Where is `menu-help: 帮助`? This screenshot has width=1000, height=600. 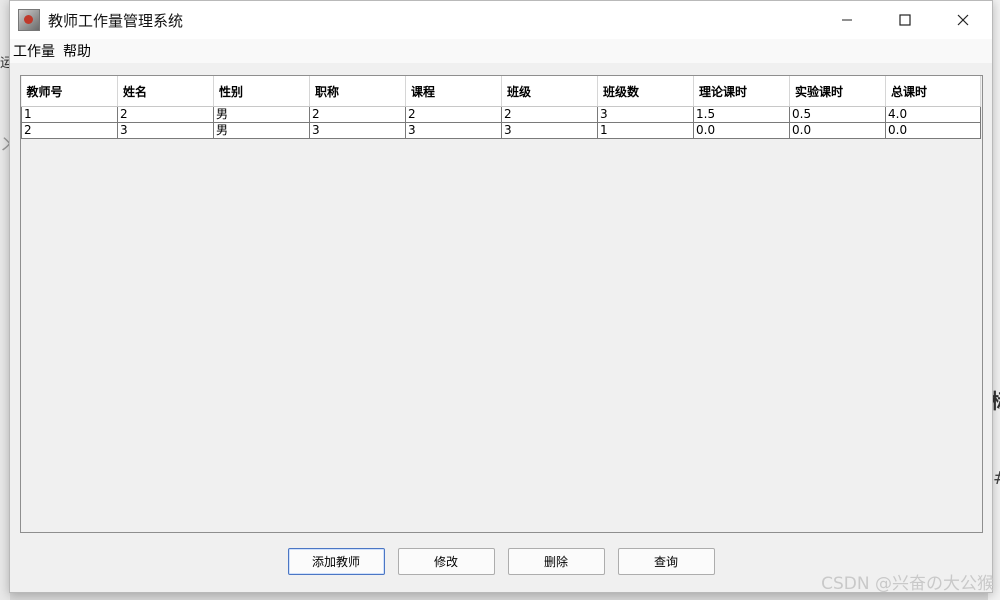
menu-help: 帮助 is located at coordinates (77, 51).